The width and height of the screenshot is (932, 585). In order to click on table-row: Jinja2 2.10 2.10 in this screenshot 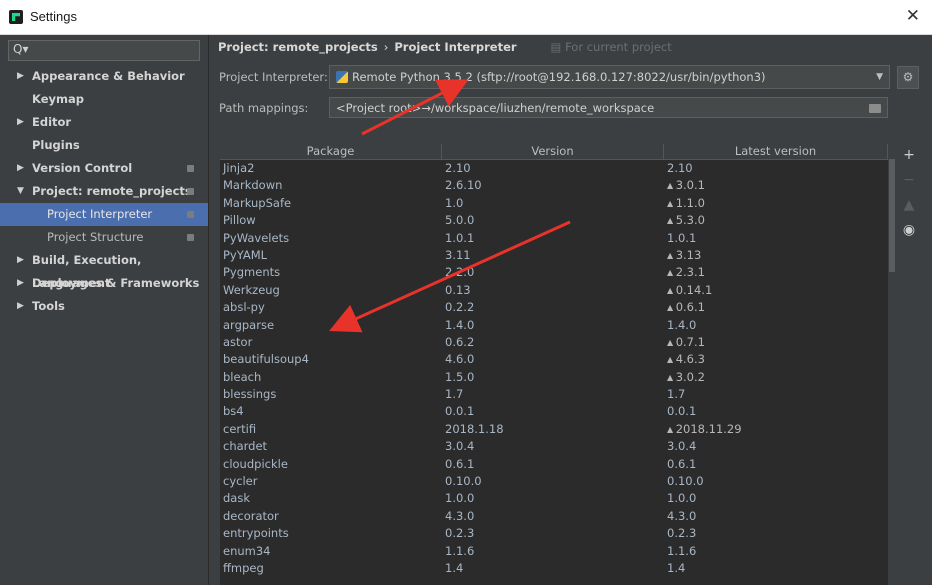, I will do `click(554, 168)`.